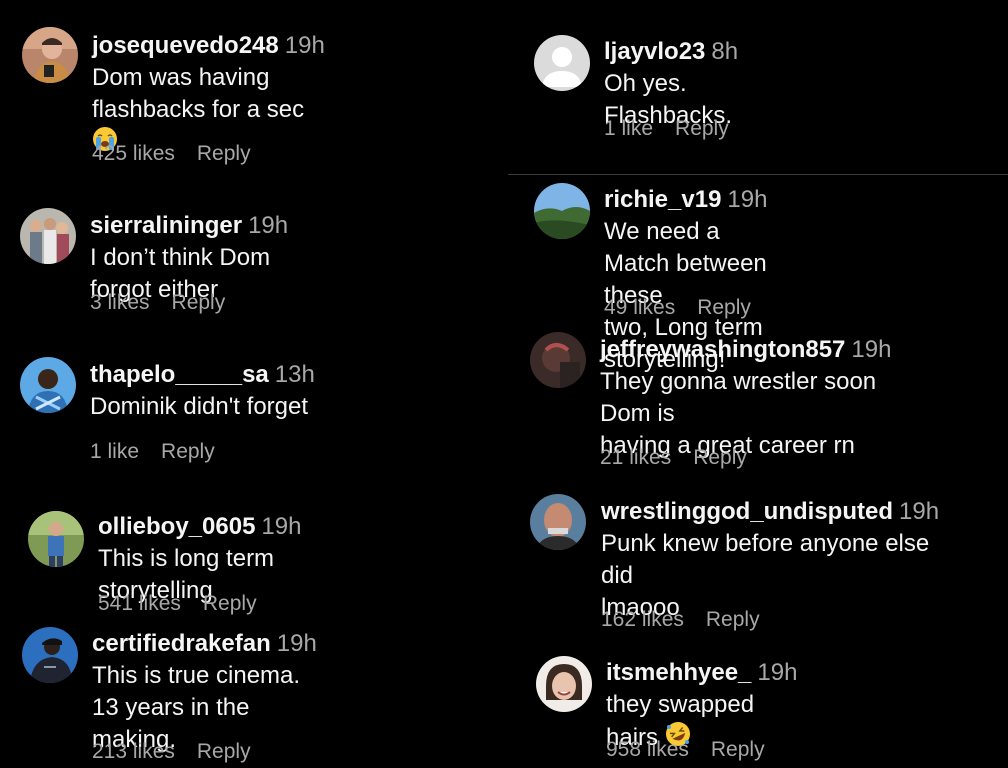 The height and width of the screenshot is (768, 1008). Describe the element at coordinates (662, 199) in the screenshot. I see `username: richie_v19` at that location.